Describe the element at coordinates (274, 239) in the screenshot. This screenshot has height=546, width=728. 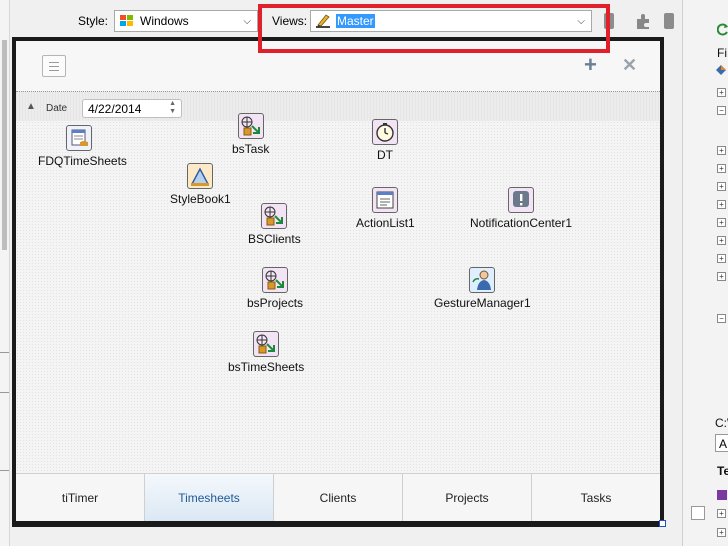
I see `component-label: BSClients` at that location.